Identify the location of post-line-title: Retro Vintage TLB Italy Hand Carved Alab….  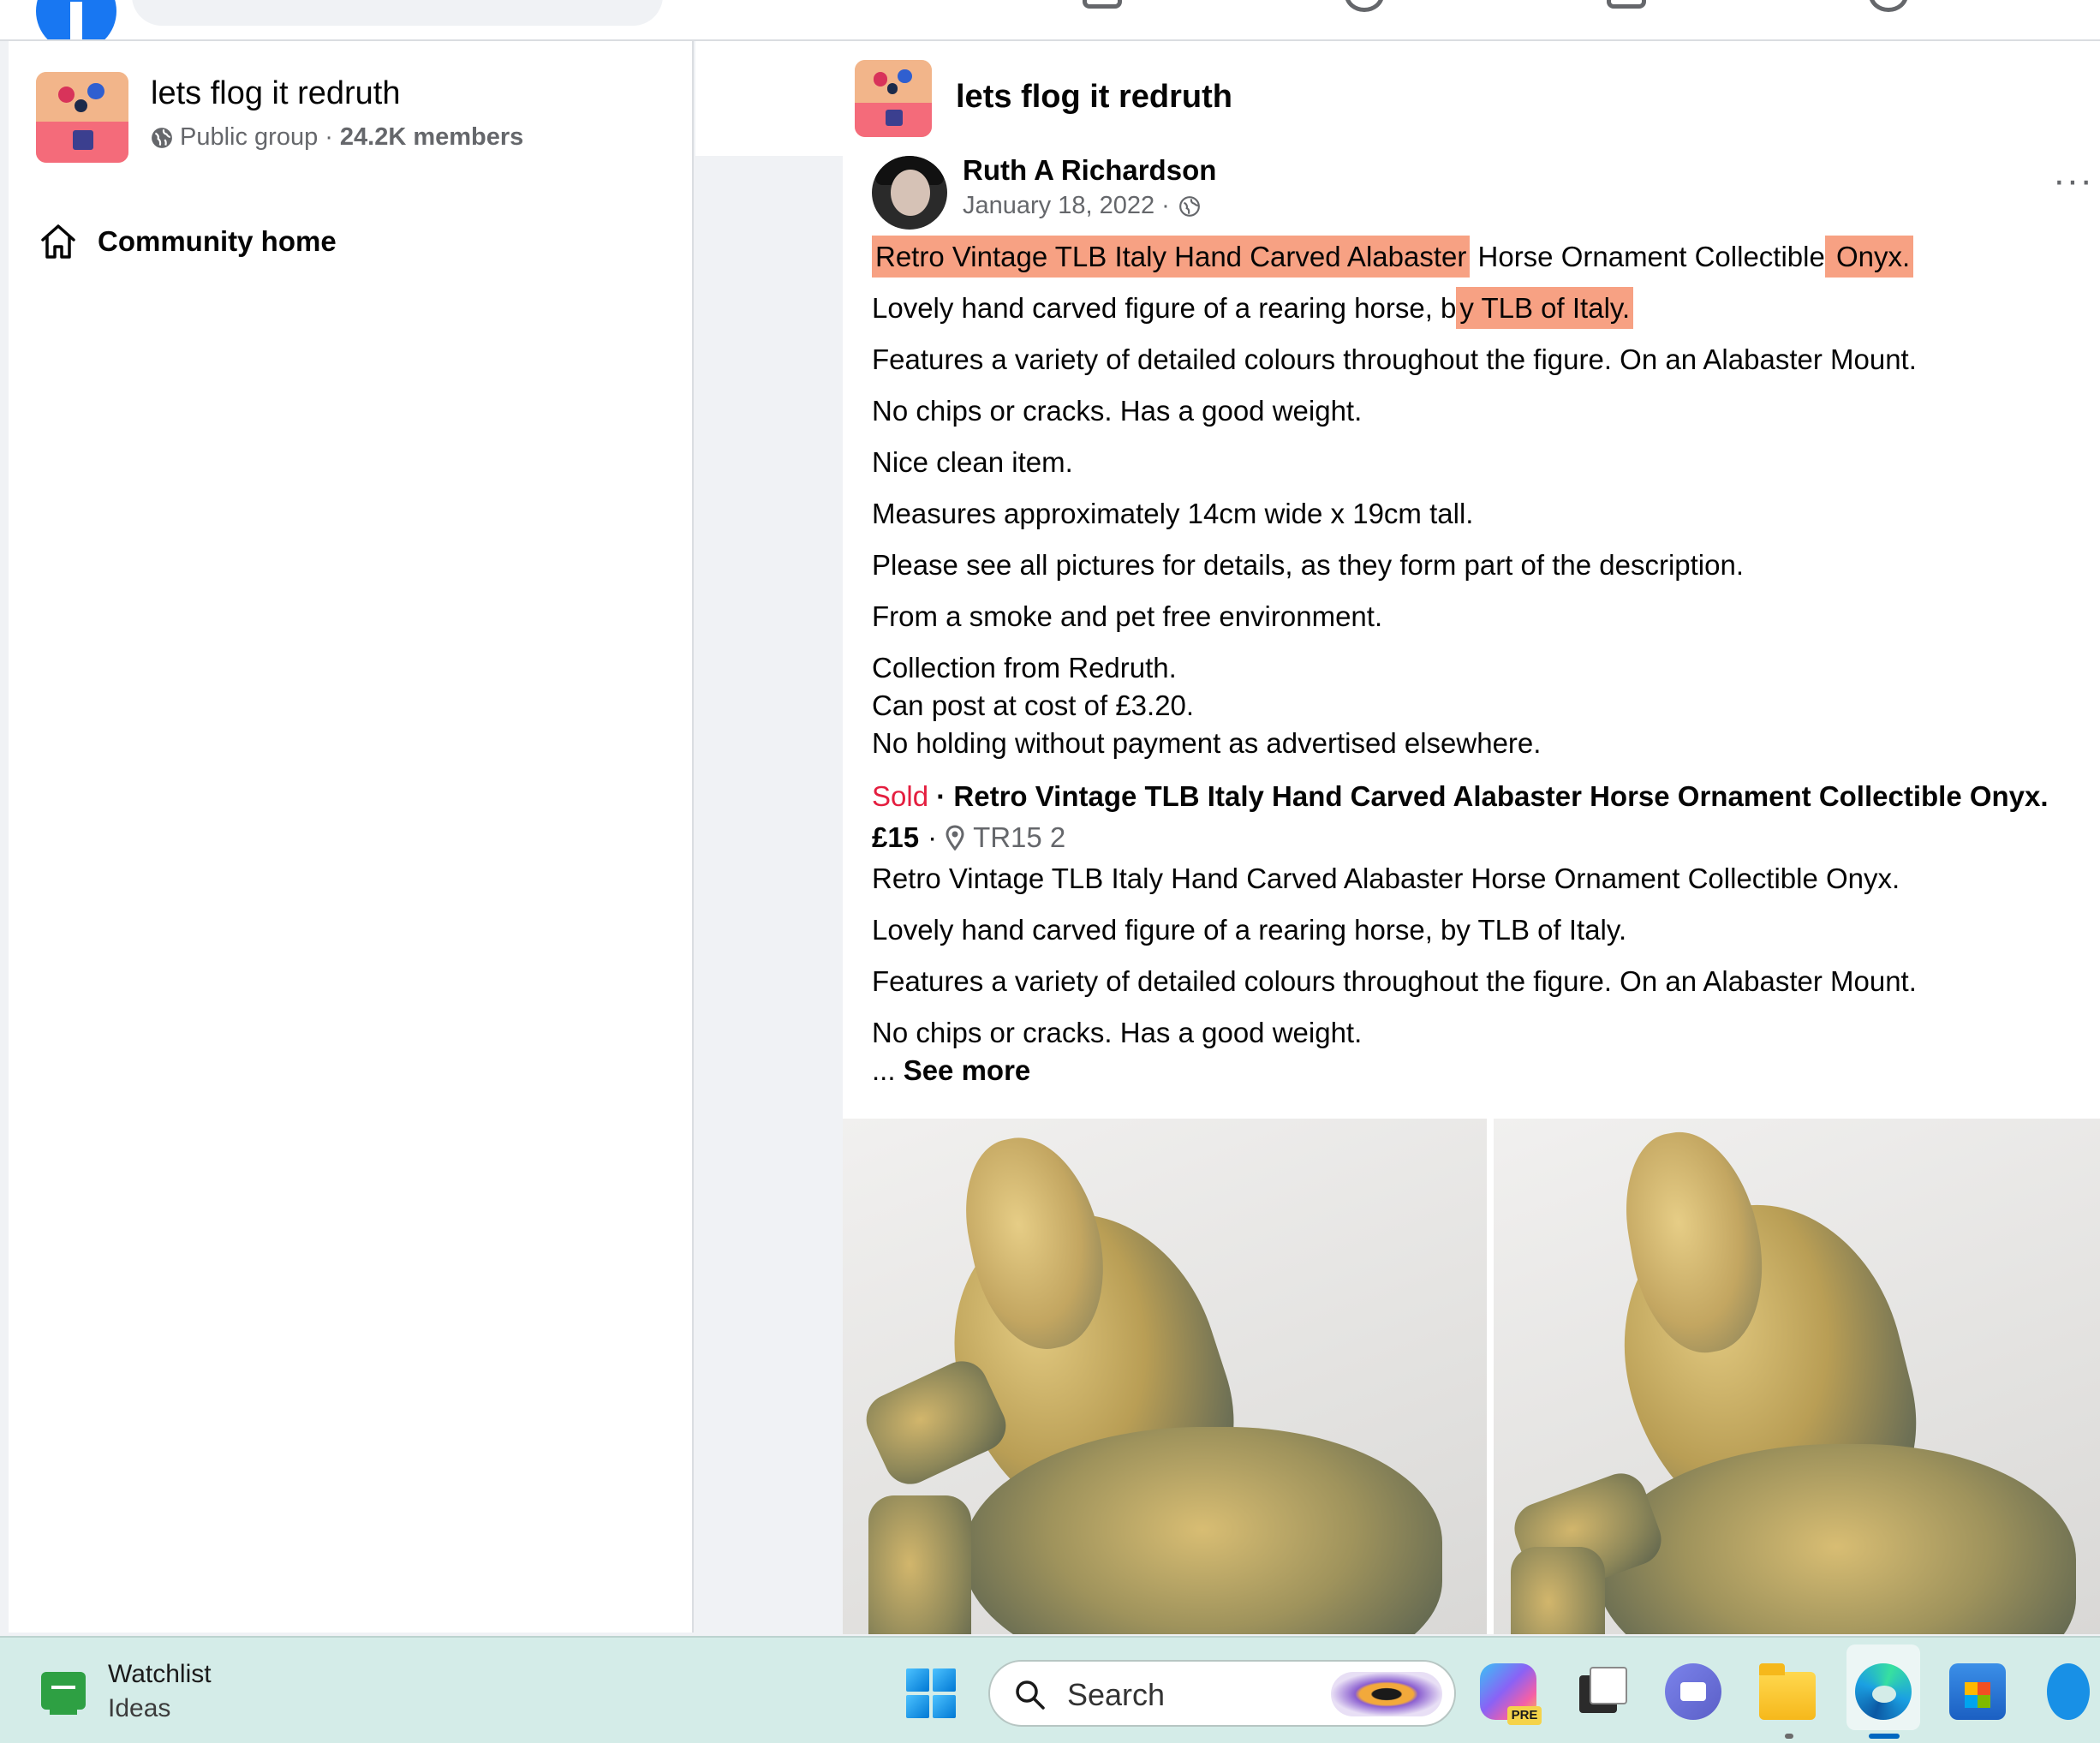
(1480, 257).